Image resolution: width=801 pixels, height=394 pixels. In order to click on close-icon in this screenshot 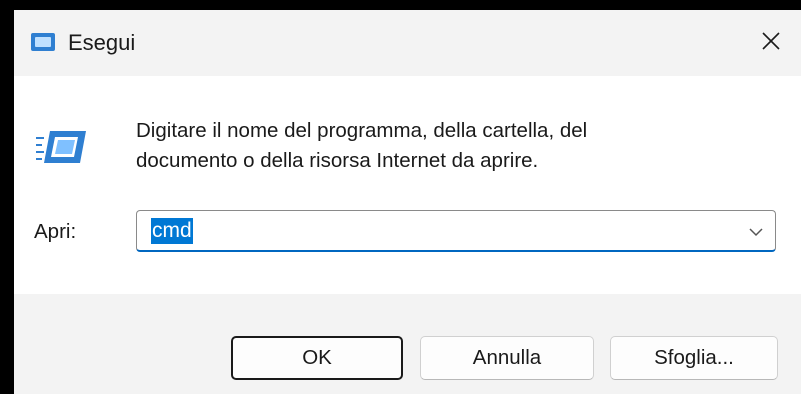, I will do `click(771, 43)`.